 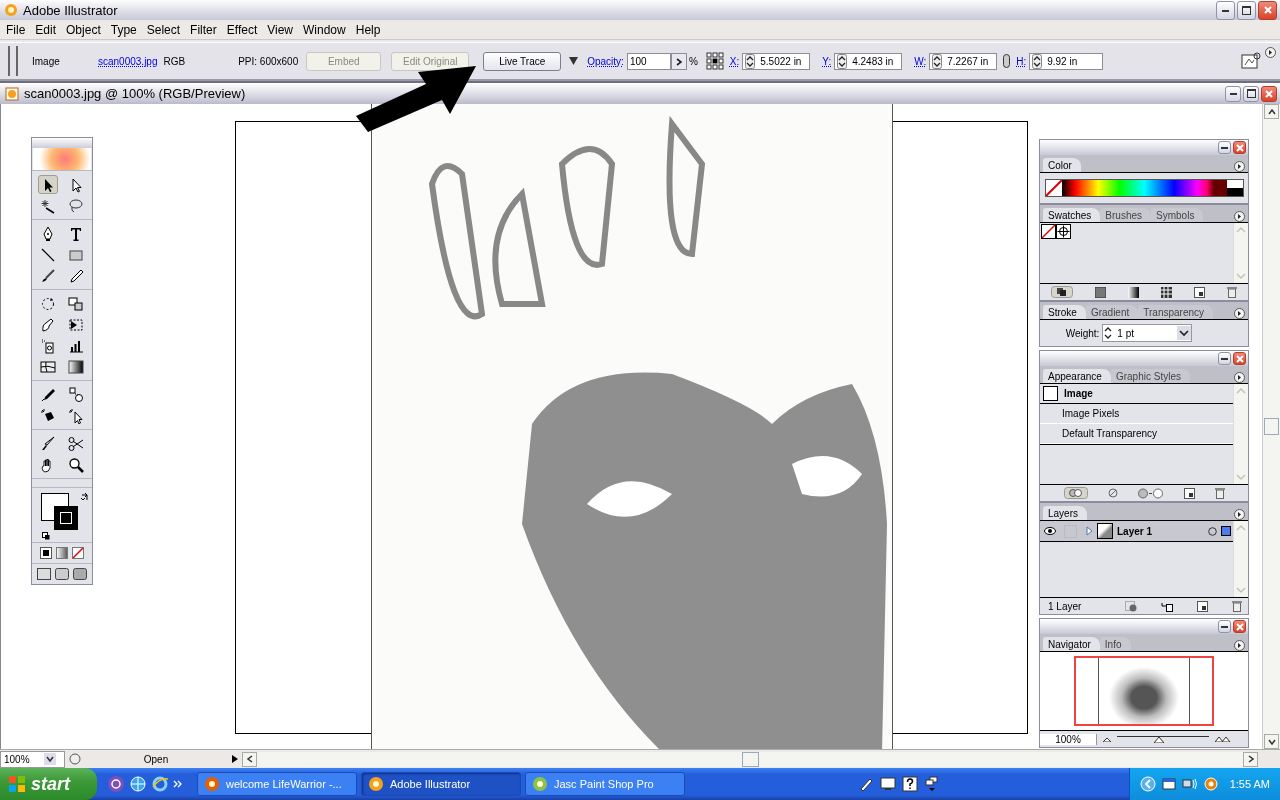 I want to click on zoom-in-icon, so click(x=1223, y=739).